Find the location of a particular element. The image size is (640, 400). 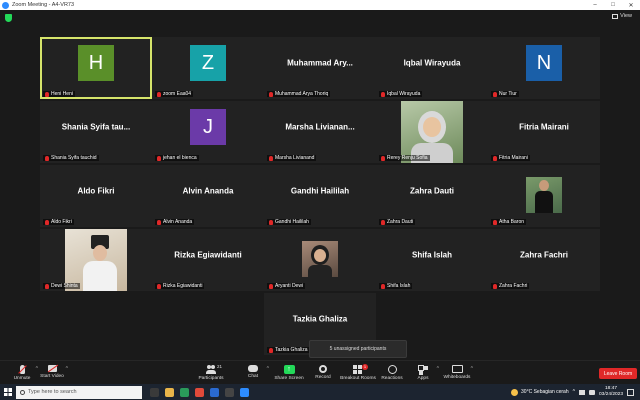

search-icon is located at coordinates (22, 392).